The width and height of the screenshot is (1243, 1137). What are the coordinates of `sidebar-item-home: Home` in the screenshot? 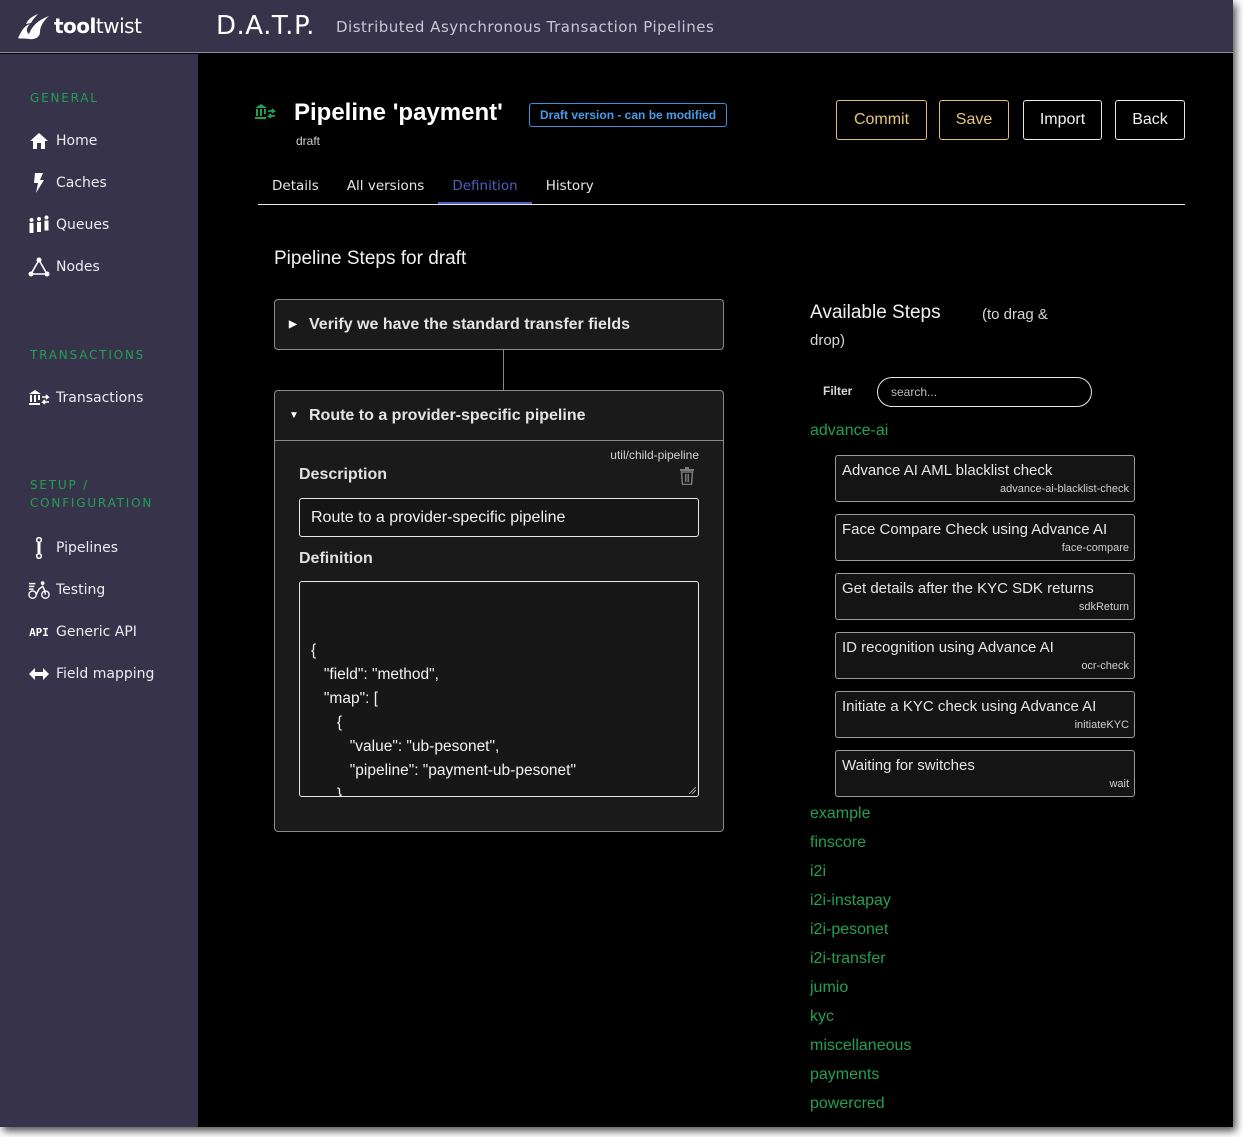 It's located at (62, 141).